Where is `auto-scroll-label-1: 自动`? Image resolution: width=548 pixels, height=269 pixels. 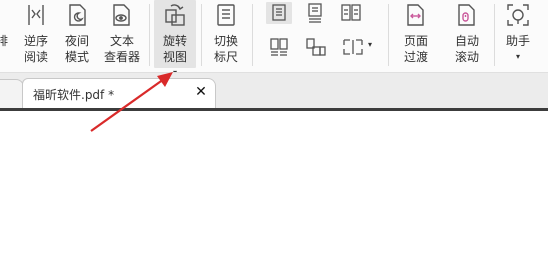 auto-scroll-label-1: 自动 is located at coordinates (466, 41).